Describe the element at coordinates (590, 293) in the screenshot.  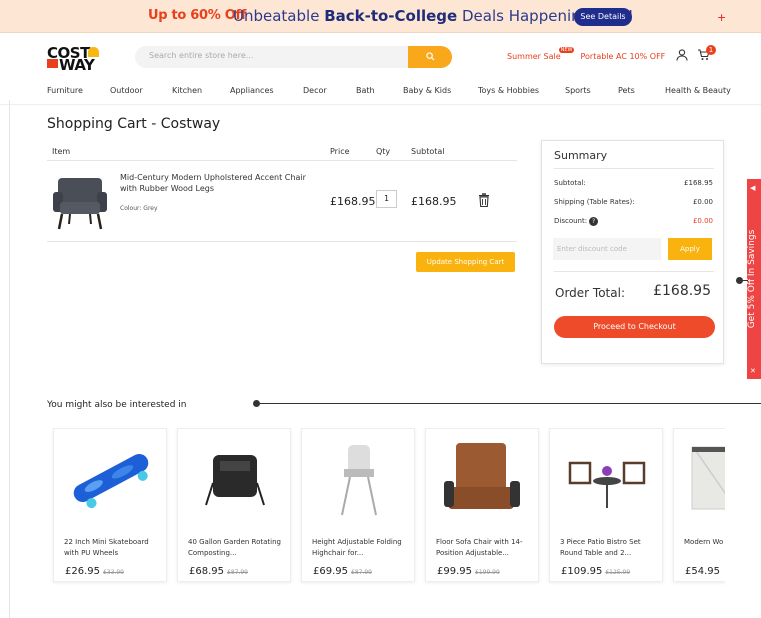
I see `order-total-label: Order Total:` at that location.